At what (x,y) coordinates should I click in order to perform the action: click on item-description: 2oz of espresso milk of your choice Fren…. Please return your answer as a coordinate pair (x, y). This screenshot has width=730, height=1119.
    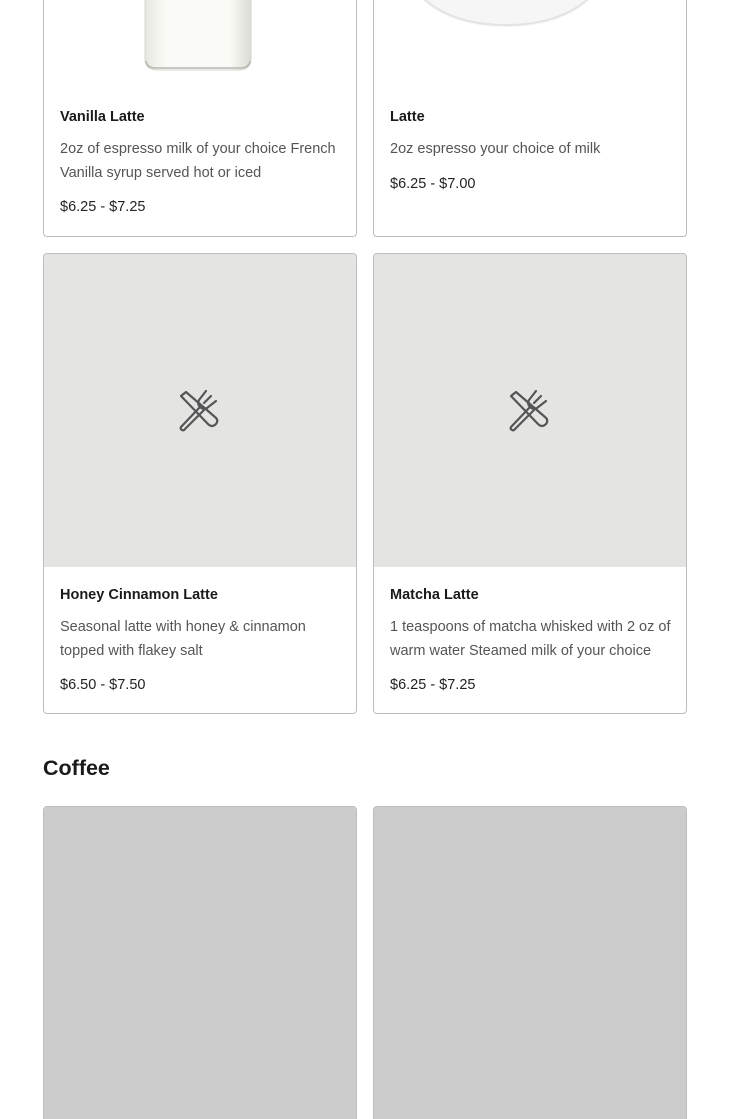
    Looking at the image, I should click on (198, 161).